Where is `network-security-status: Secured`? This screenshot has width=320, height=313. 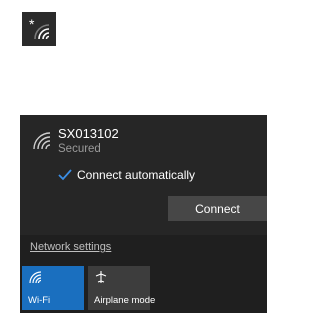
network-security-status: Secured is located at coordinates (79, 149).